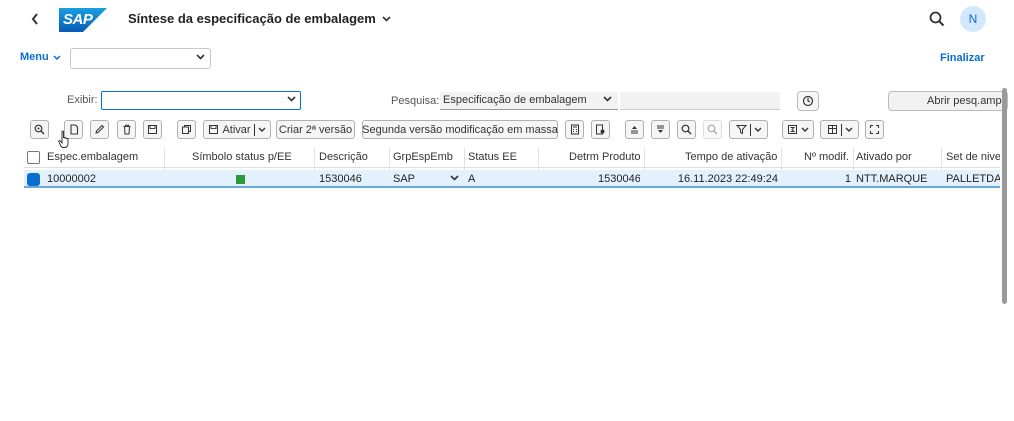  I want to click on calculator-button, so click(574, 129).